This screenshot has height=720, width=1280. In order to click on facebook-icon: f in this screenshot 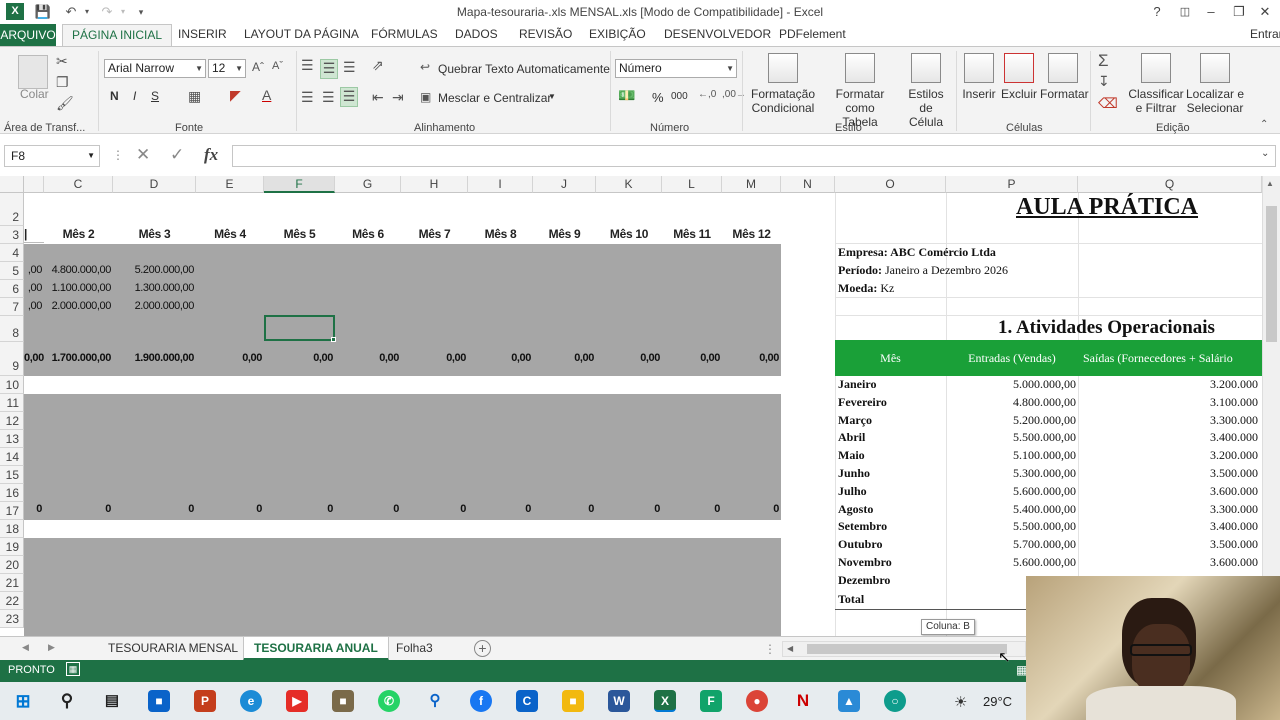, I will do `click(481, 701)`.